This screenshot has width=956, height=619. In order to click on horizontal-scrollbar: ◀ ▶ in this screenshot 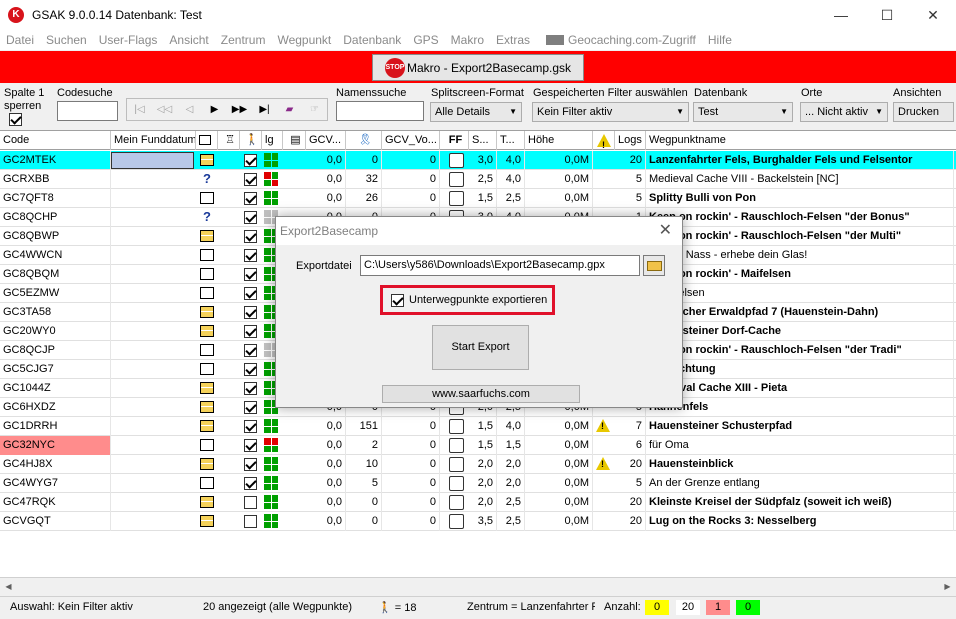, I will do `click(478, 585)`.